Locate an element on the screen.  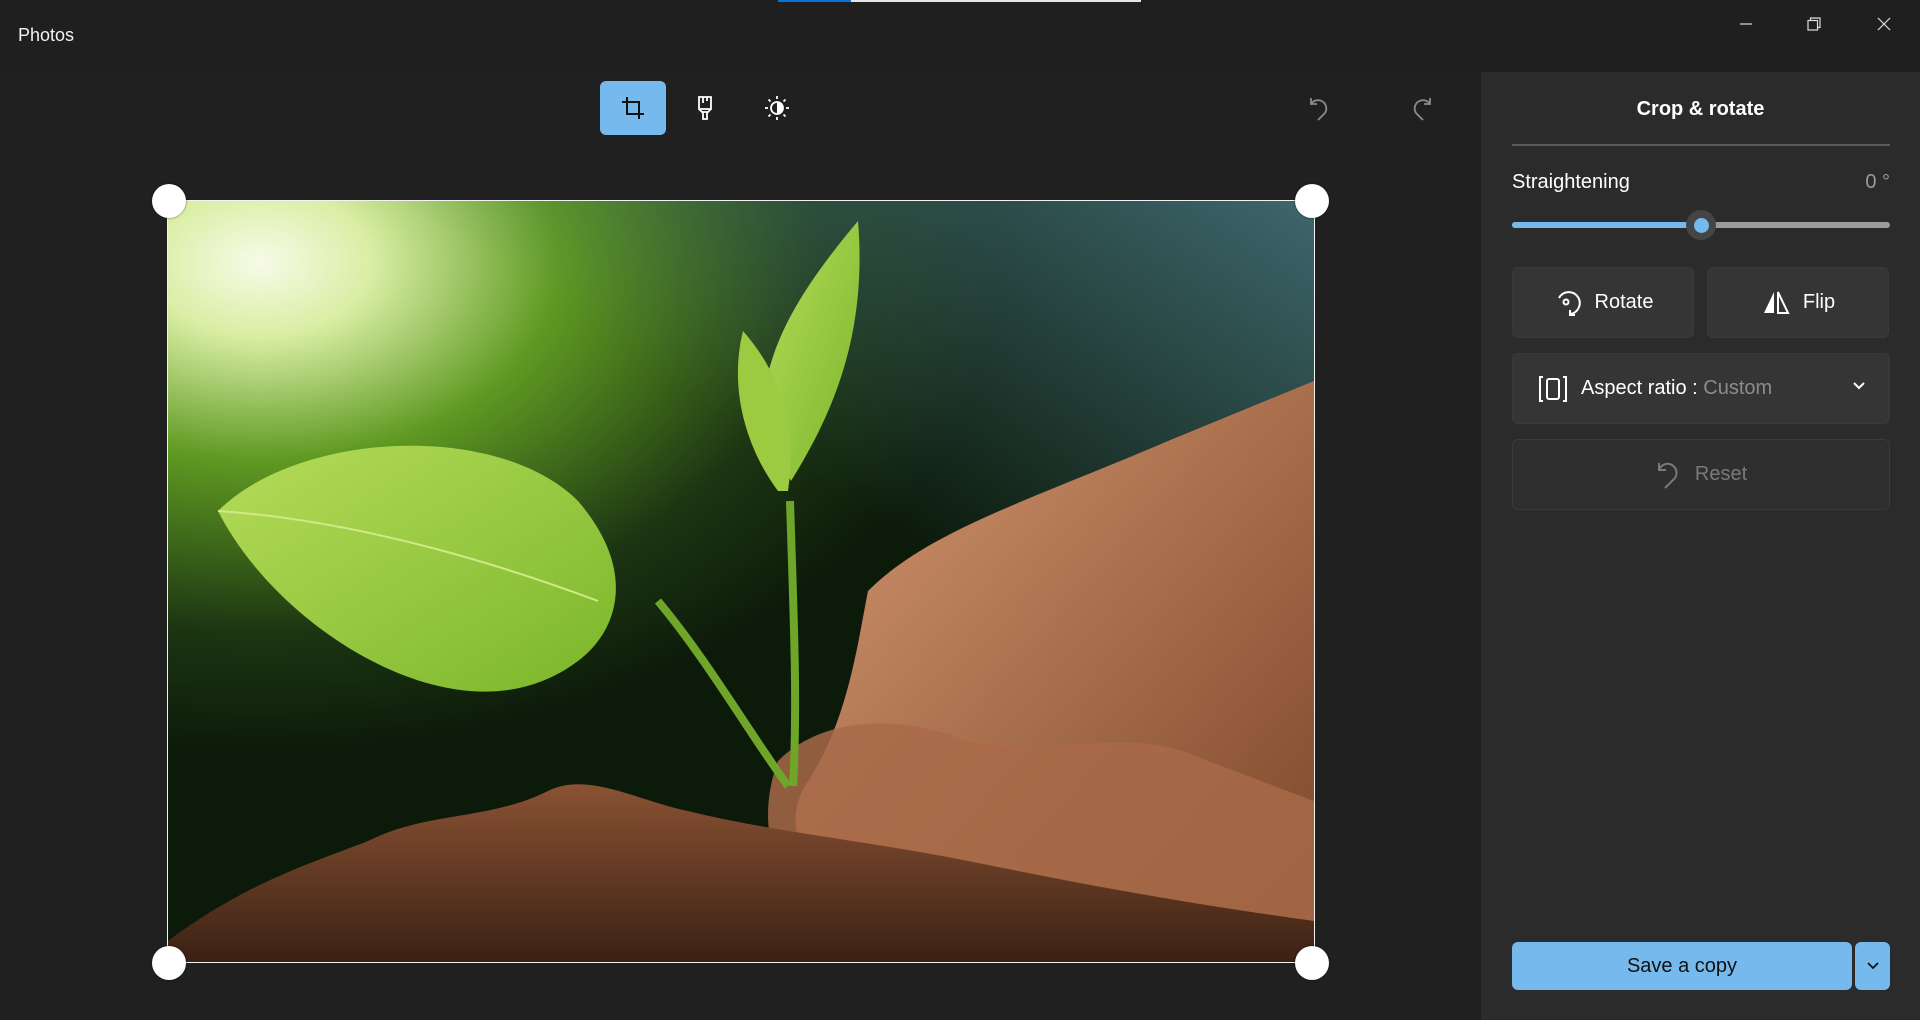
aspect-ratio-text: Aspect ratio : Custom is located at coordinates (1676, 388).